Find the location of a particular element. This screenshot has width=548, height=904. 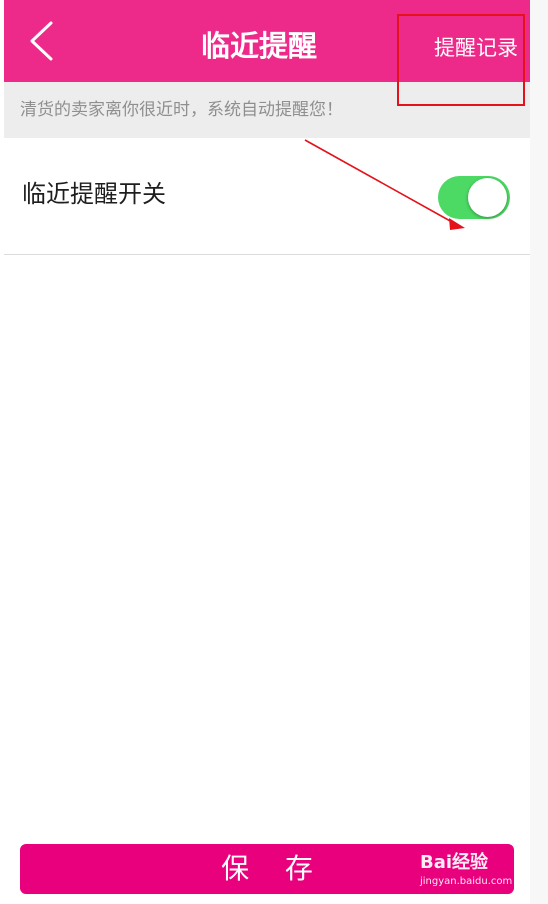

hint-text: 清货的卖家离你很近时，系统自动提醒您！ is located at coordinates (181, 110).